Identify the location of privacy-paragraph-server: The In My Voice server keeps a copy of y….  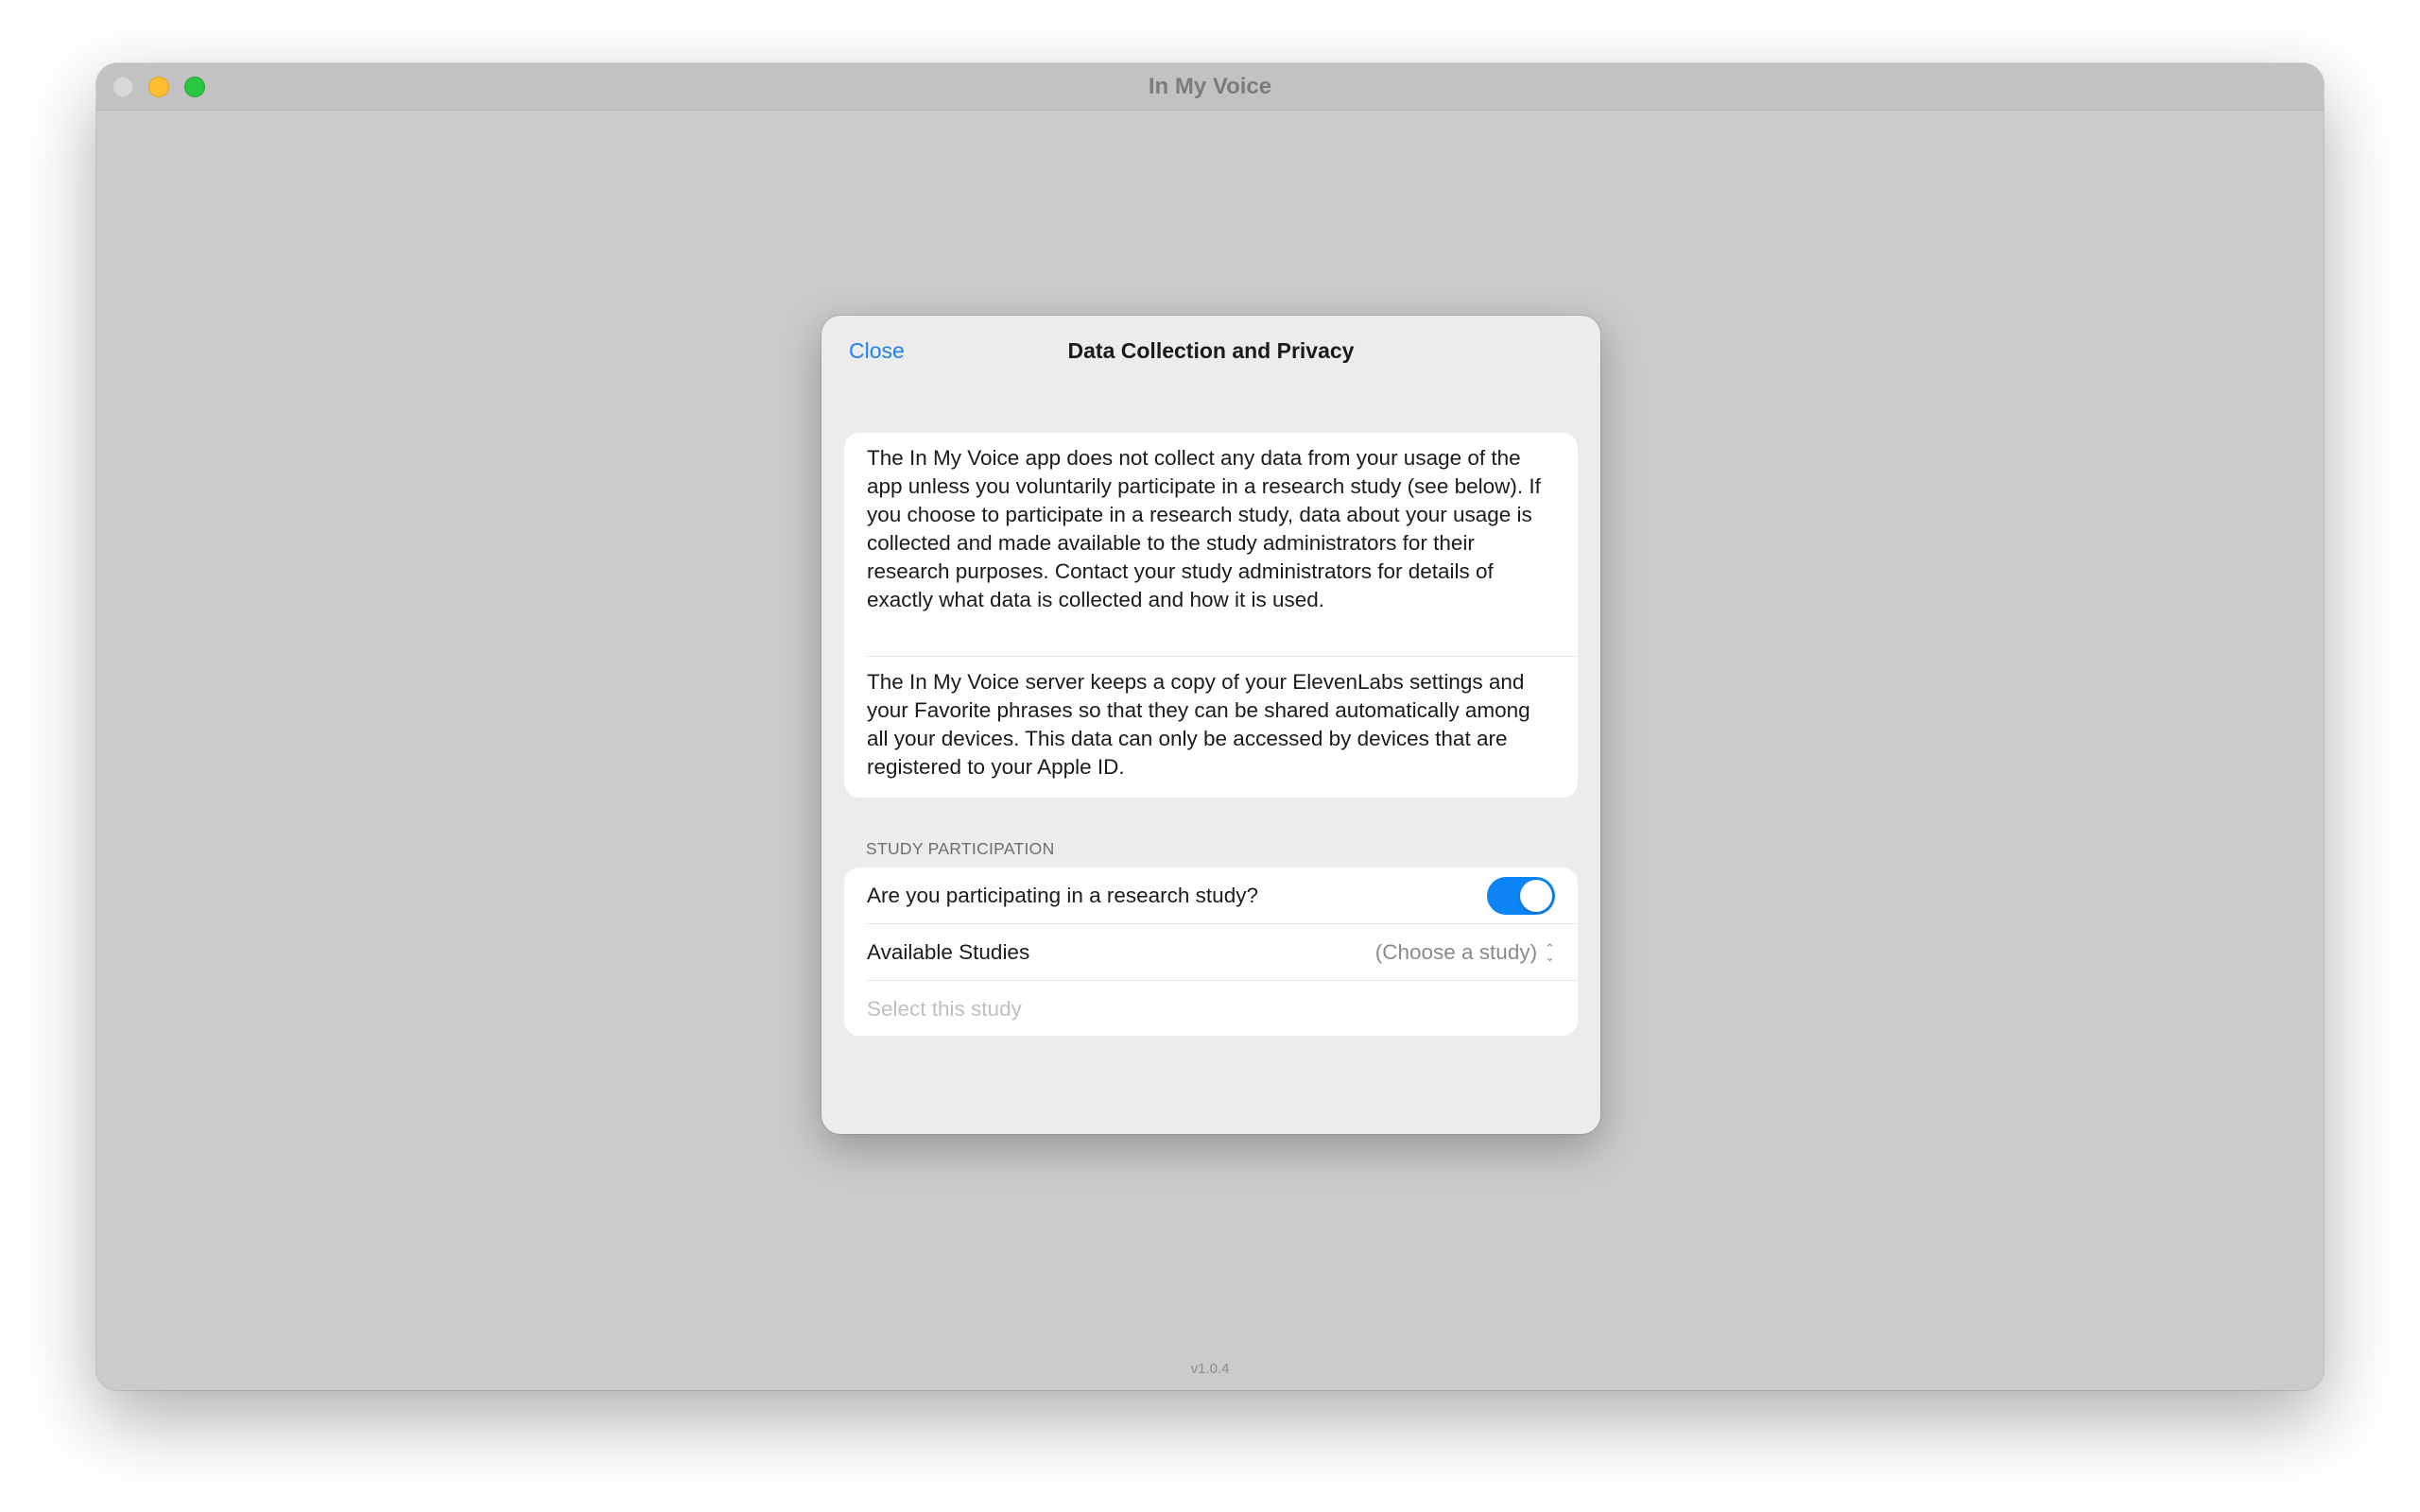
(1198, 724).